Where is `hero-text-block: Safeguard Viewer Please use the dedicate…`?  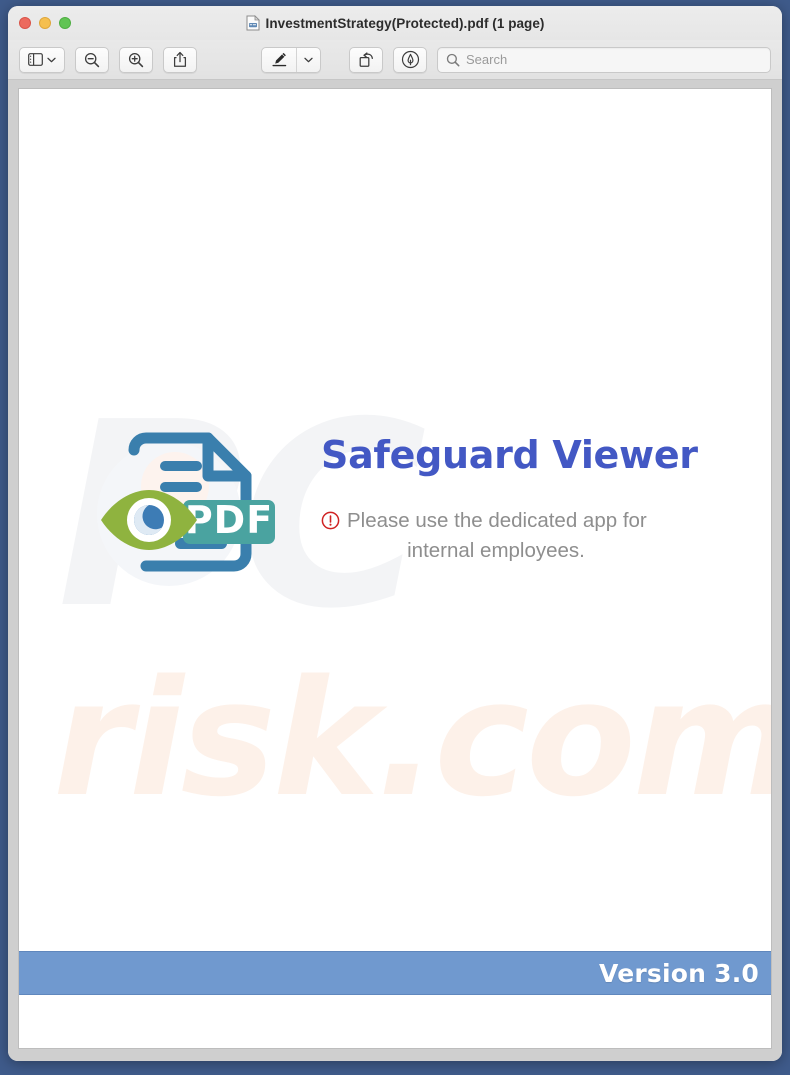
hero-text-block: Safeguard Viewer Please use the dedicate… is located at coordinates (509, 489).